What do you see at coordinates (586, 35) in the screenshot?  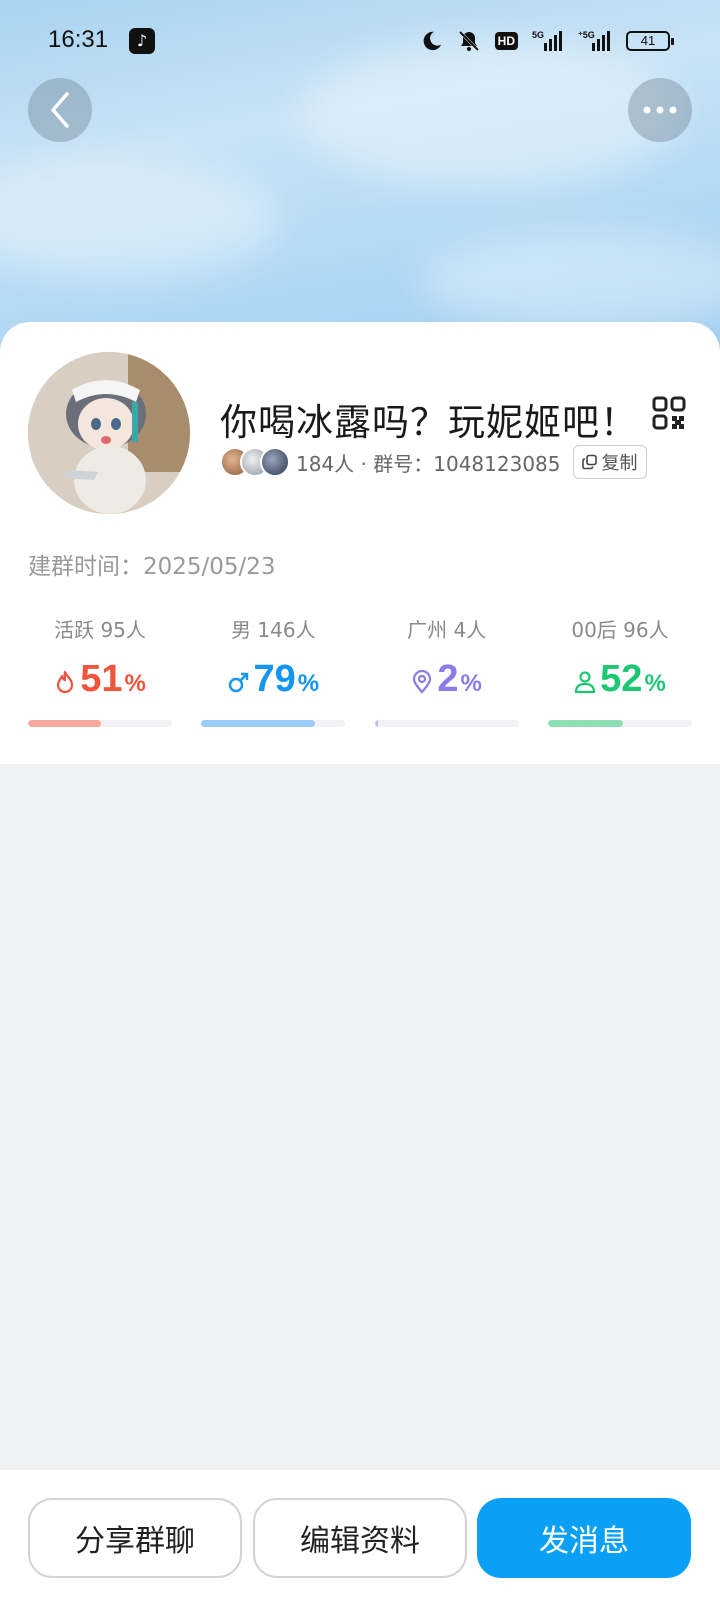 I see `svg-text: ⁺5G` at bounding box center [586, 35].